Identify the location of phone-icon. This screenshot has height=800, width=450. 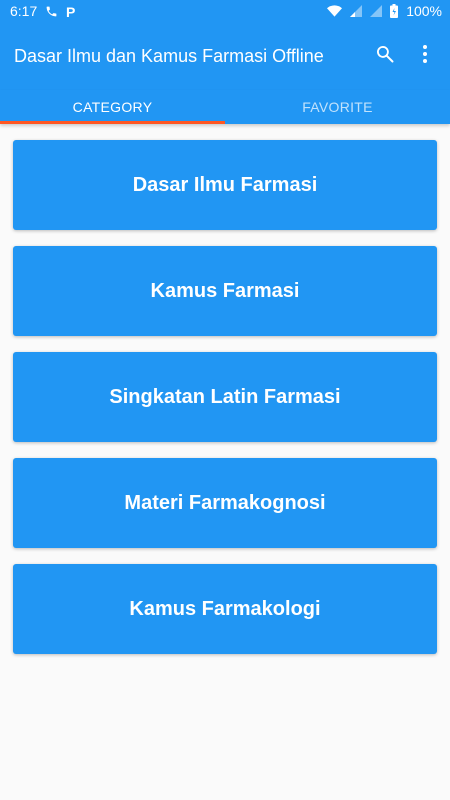
(51, 11).